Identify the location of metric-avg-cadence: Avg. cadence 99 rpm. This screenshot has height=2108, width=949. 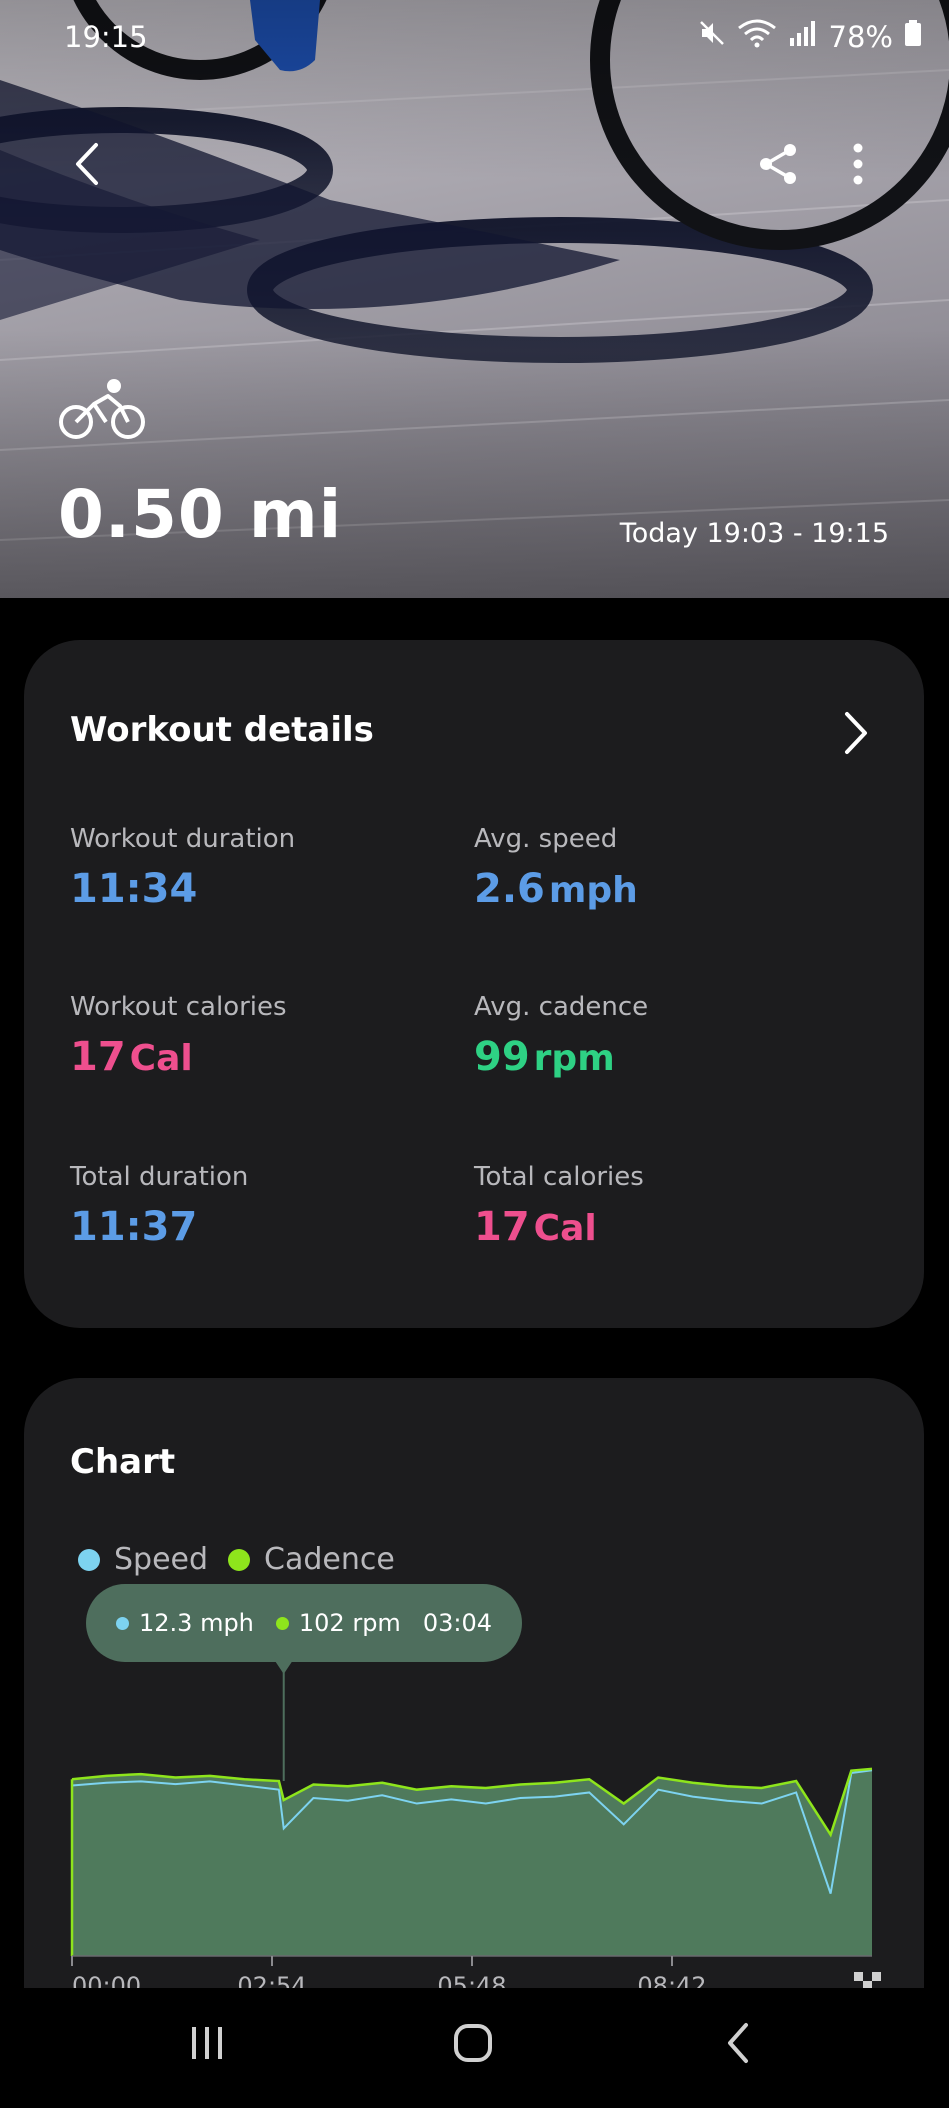
(561, 1036).